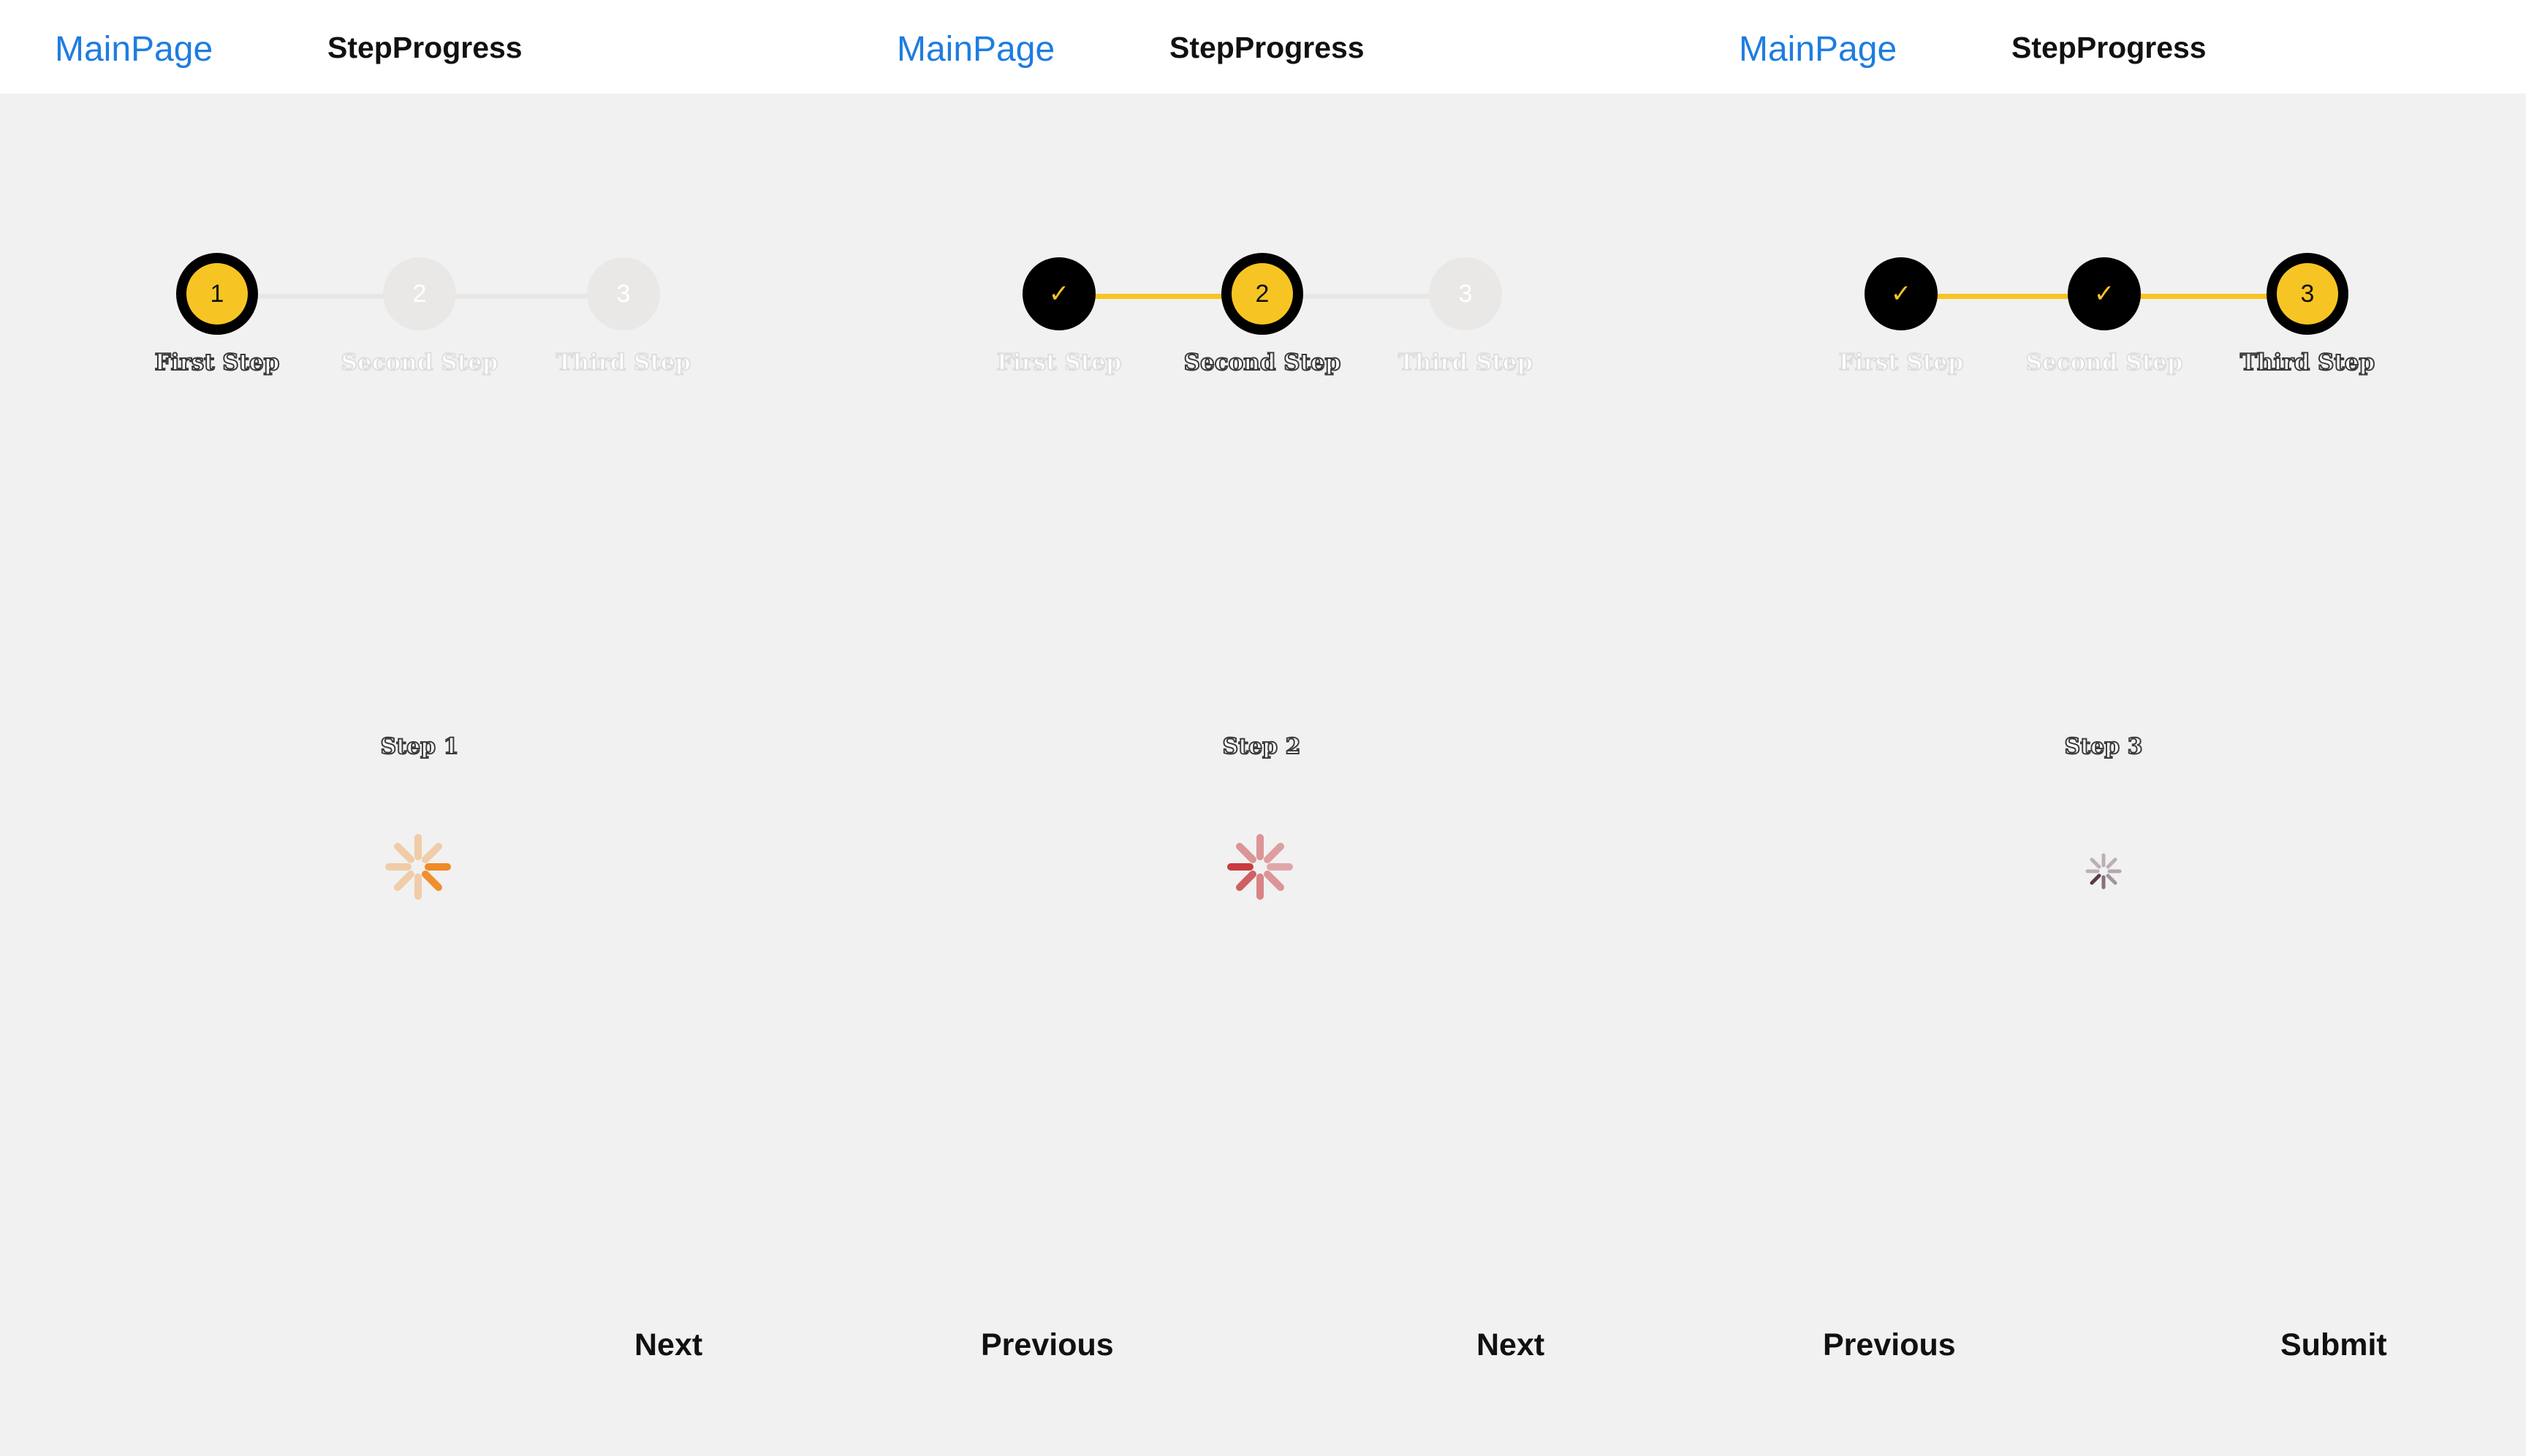 The image size is (2526, 1456). I want to click on step-content-title: Step 2, so click(1262, 746).